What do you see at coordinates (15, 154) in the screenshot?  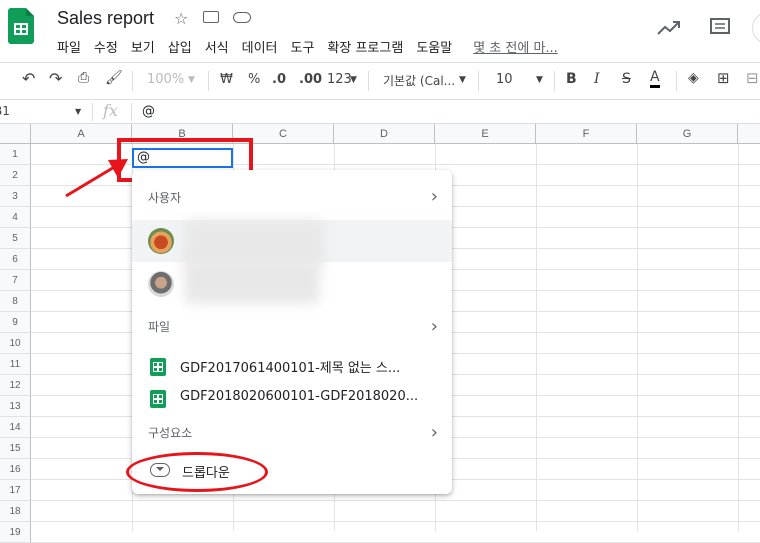 I see `row-header: 1` at bounding box center [15, 154].